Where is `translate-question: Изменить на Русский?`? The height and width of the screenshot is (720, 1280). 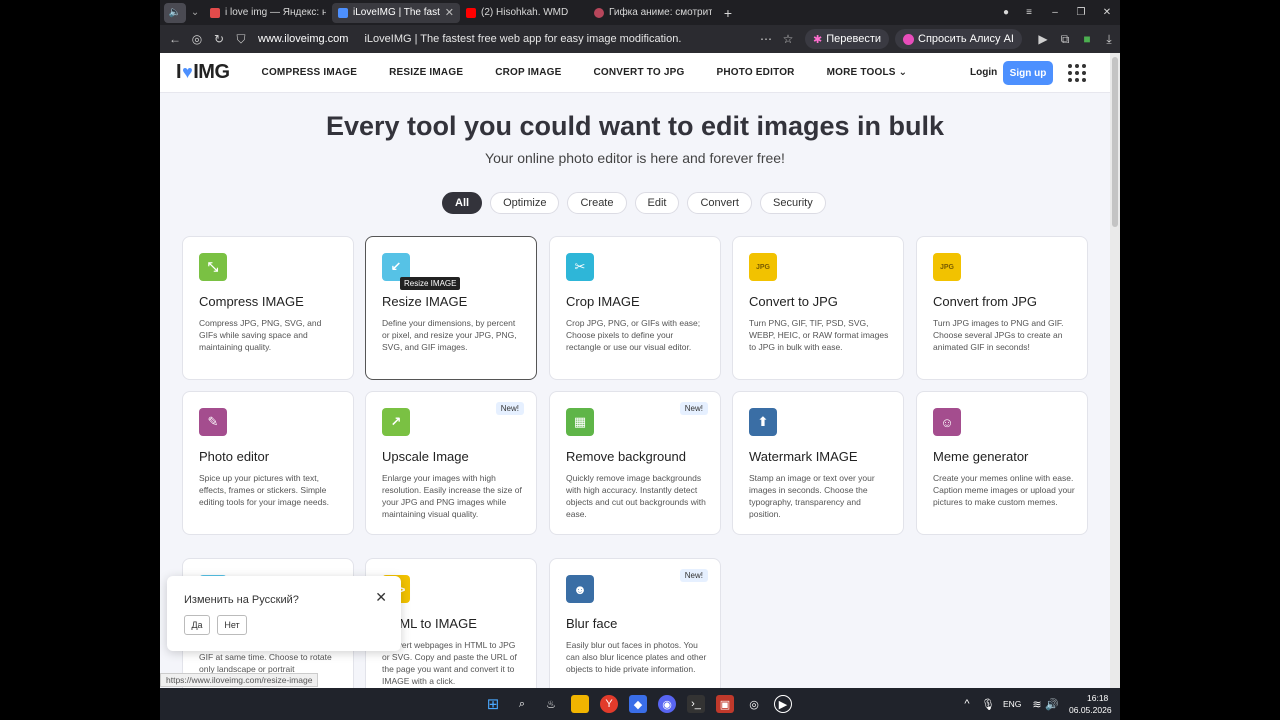 translate-question: Изменить на Русский? is located at coordinates (241, 600).